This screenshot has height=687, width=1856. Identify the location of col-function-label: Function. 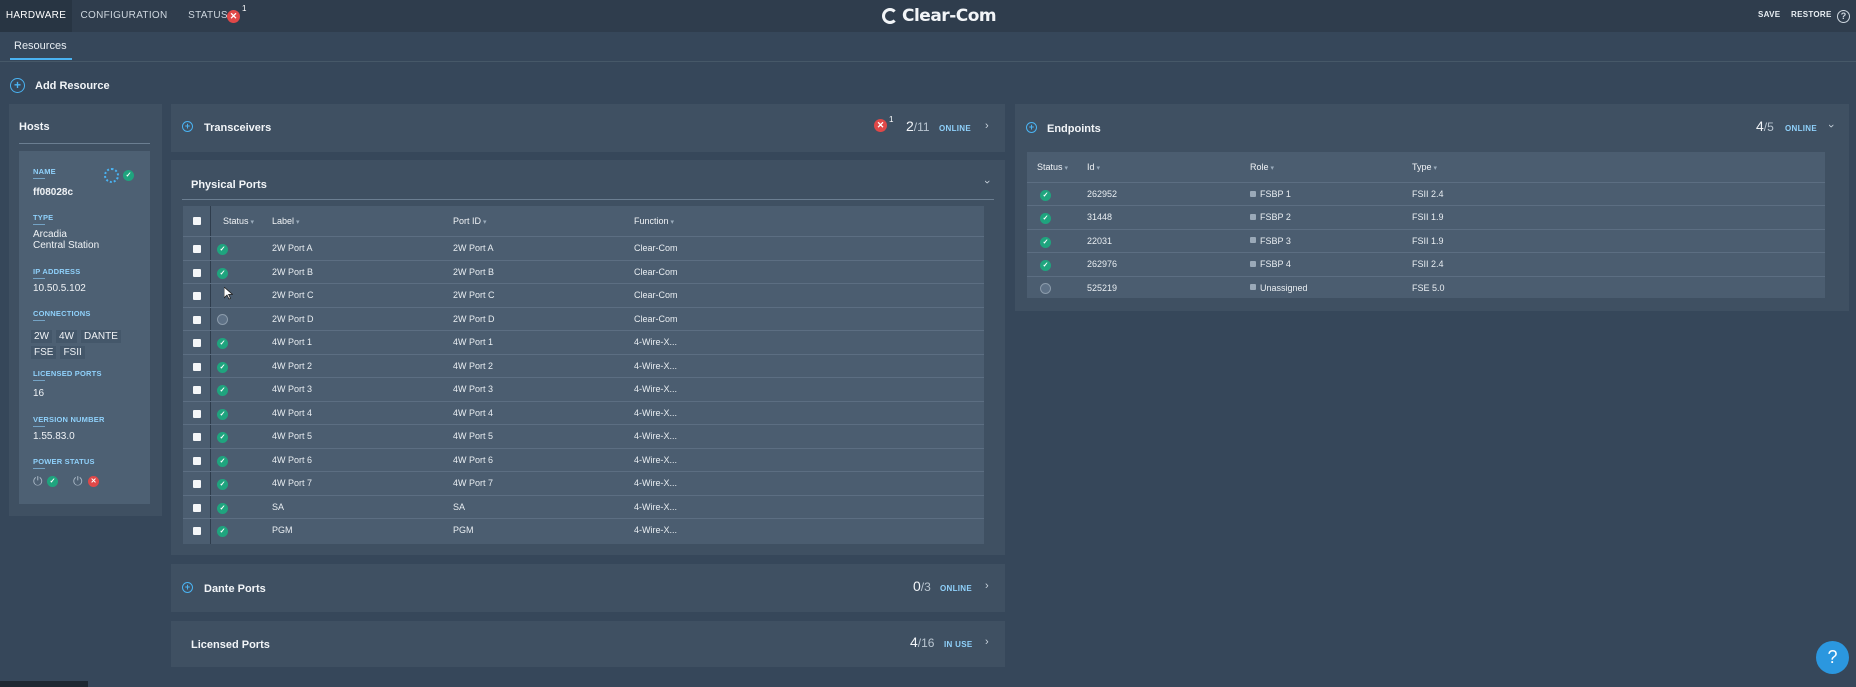
(651, 221).